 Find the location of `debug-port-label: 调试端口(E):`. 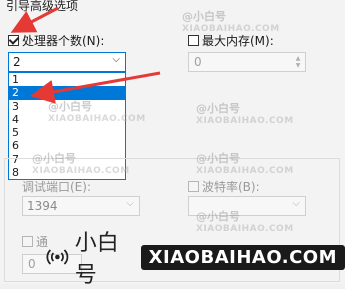

debug-port-label: 调试端口(E): is located at coordinates (56, 187).